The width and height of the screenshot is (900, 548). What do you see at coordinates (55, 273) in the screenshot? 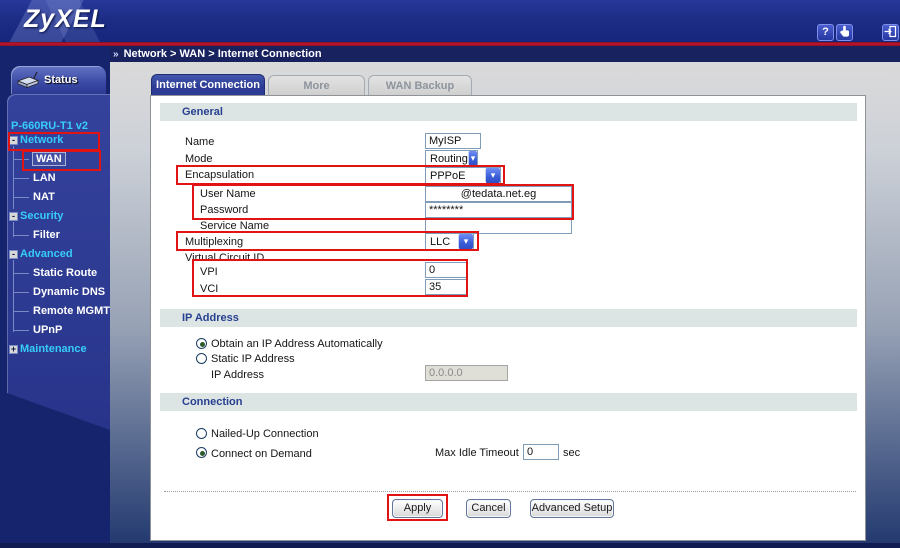
I see `sidebar-item-static-route: Static Route` at bounding box center [55, 273].